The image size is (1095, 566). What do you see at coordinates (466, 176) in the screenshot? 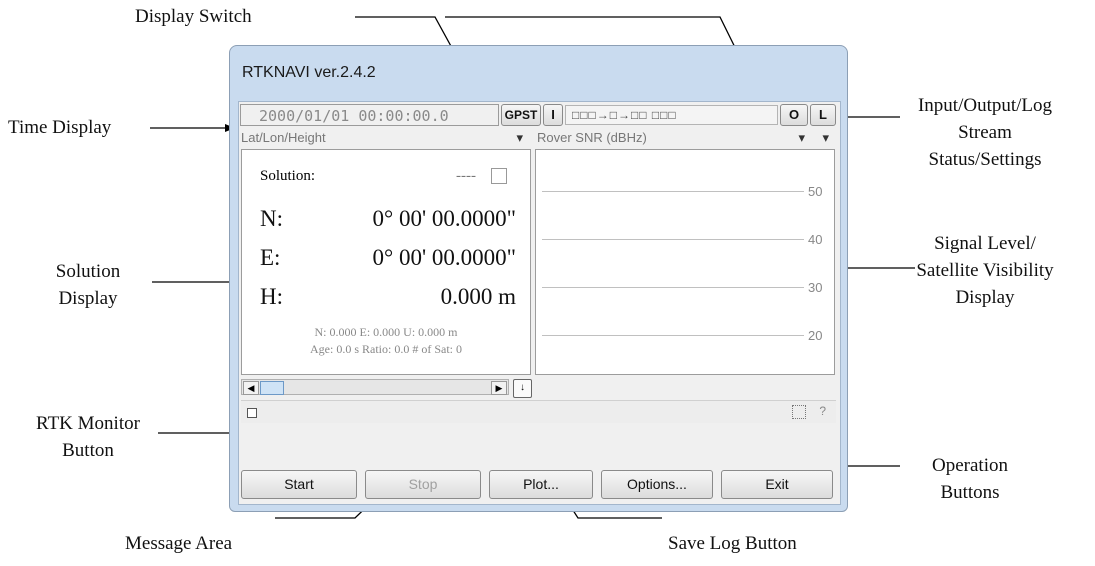
I see `solution-status: ----` at bounding box center [466, 176].